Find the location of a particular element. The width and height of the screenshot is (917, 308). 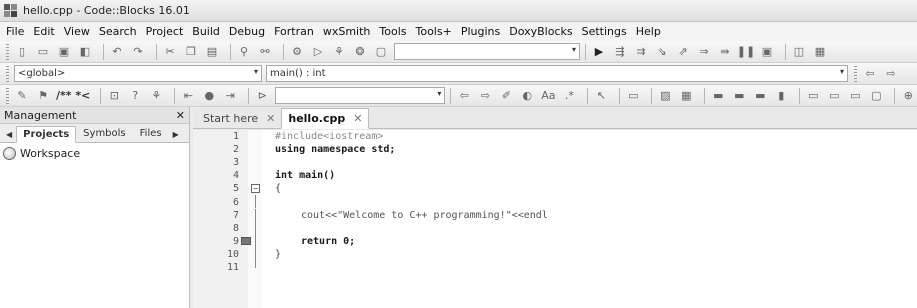

fold-guide is located at coordinates (255, 264).